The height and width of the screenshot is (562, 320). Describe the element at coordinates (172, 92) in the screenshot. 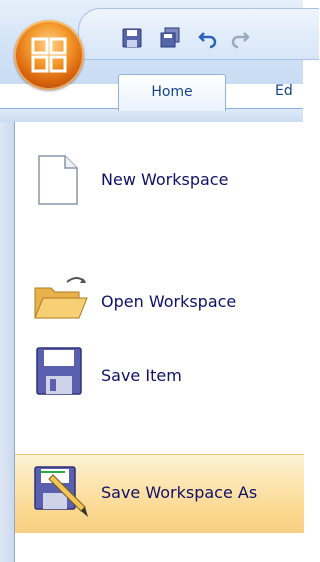

I see `tab-home: Home` at that location.